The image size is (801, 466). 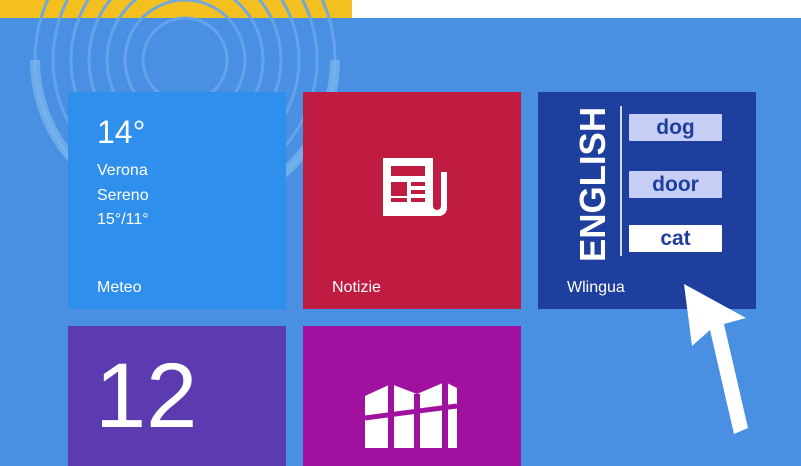 I want to click on wlingua-word-dog: dog, so click(x=675, y=127).